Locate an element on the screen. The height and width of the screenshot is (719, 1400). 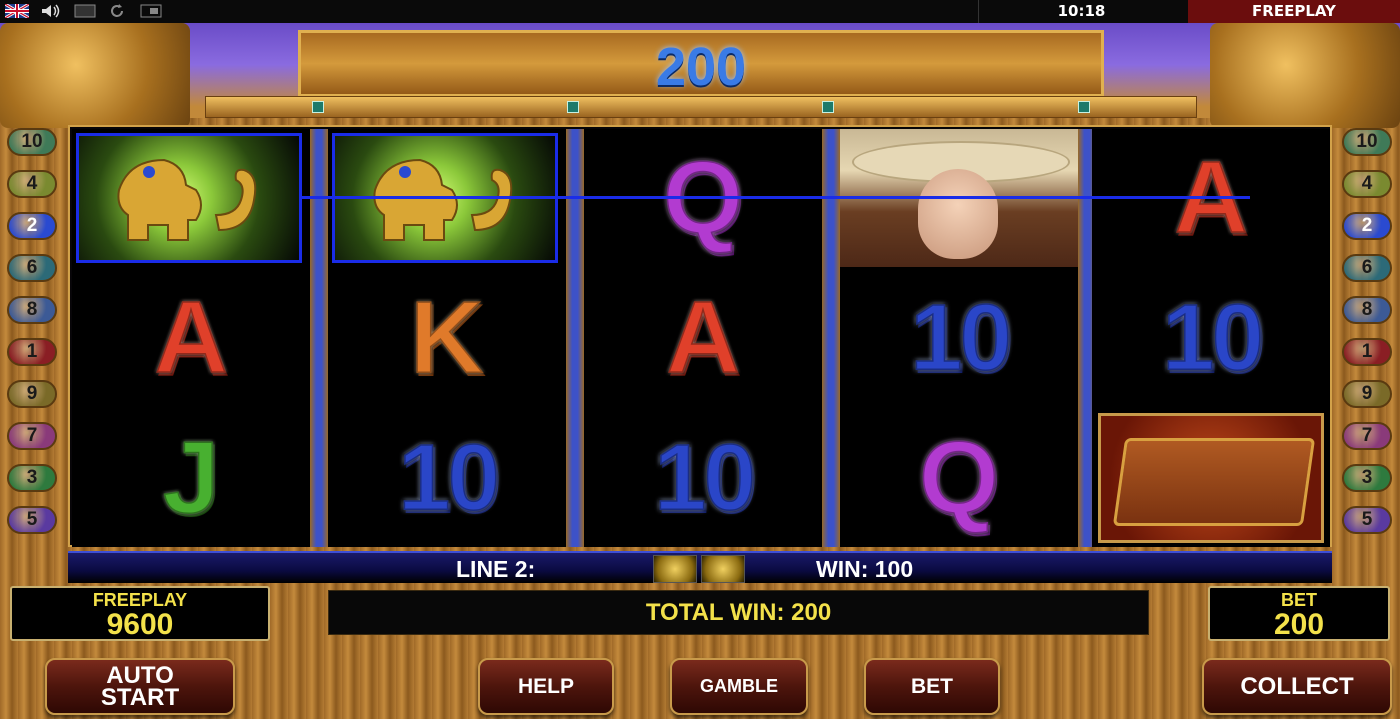
book-symbol is located at coordinates (1211, 478).